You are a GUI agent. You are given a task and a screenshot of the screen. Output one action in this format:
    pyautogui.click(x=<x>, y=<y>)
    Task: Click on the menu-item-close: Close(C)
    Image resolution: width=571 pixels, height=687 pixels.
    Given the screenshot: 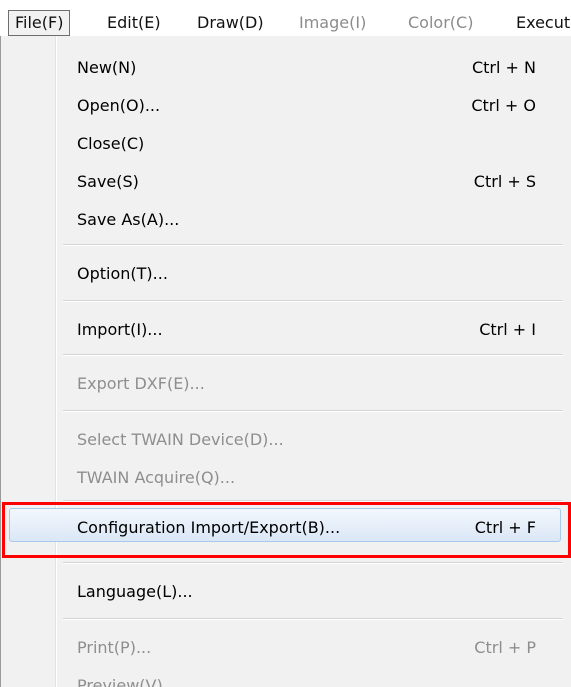 What is the action you would take?
    pyautogui.click(x=286, y=144)
    